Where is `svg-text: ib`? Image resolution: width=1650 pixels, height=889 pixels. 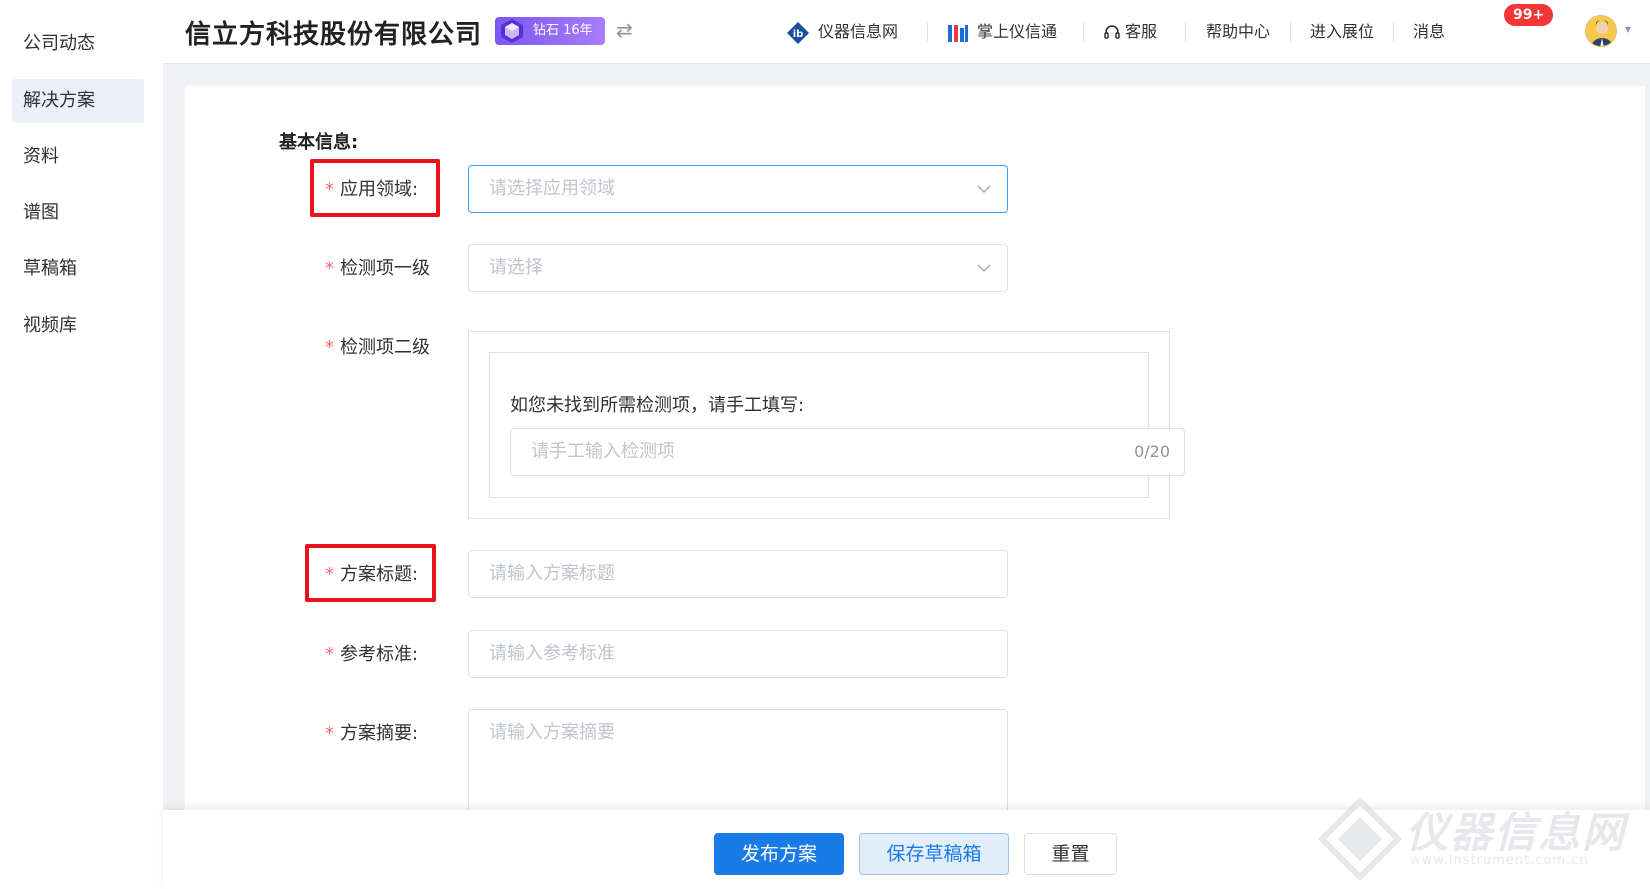 svg-text: ib is located at coordinates (798, 34).